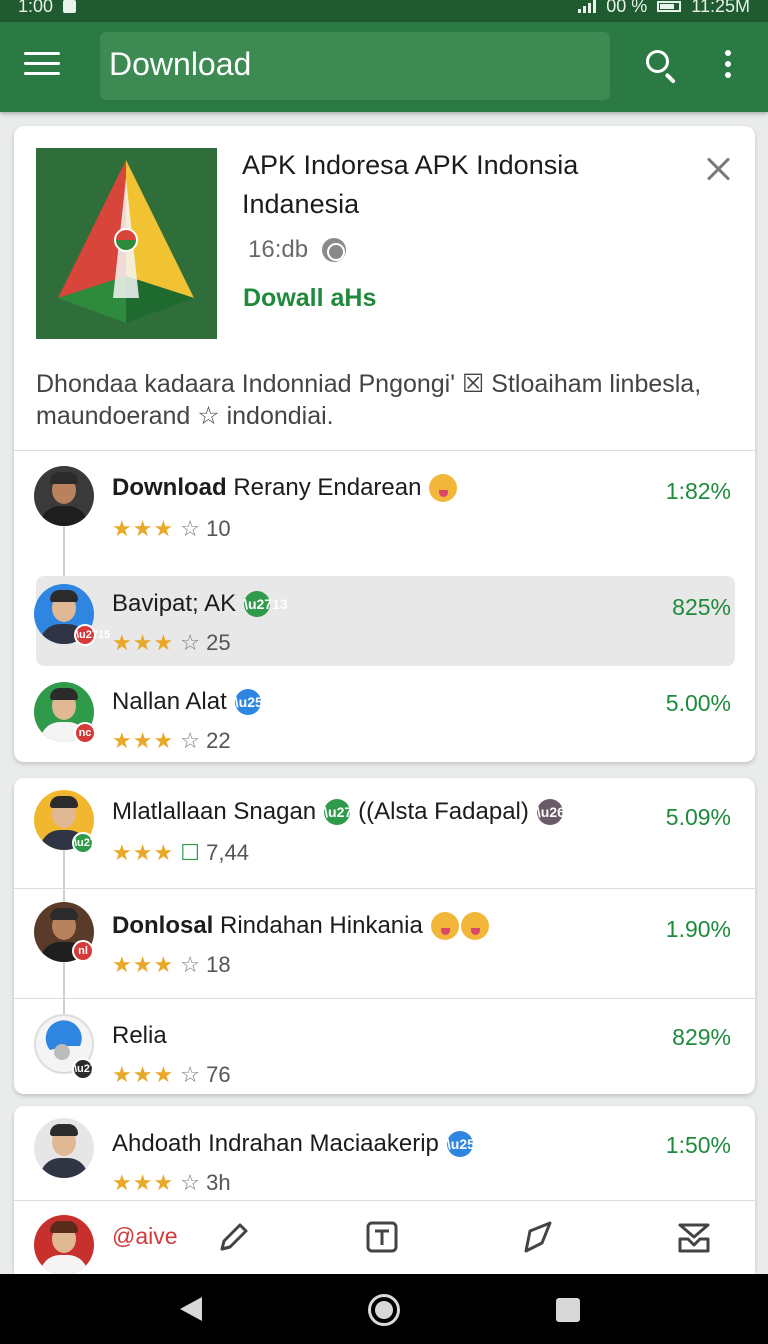  Describe the element at coordinates (214, 811) in the screenshot. I see `list-item-title-text: Mlatlallaan Snagan` at that location.